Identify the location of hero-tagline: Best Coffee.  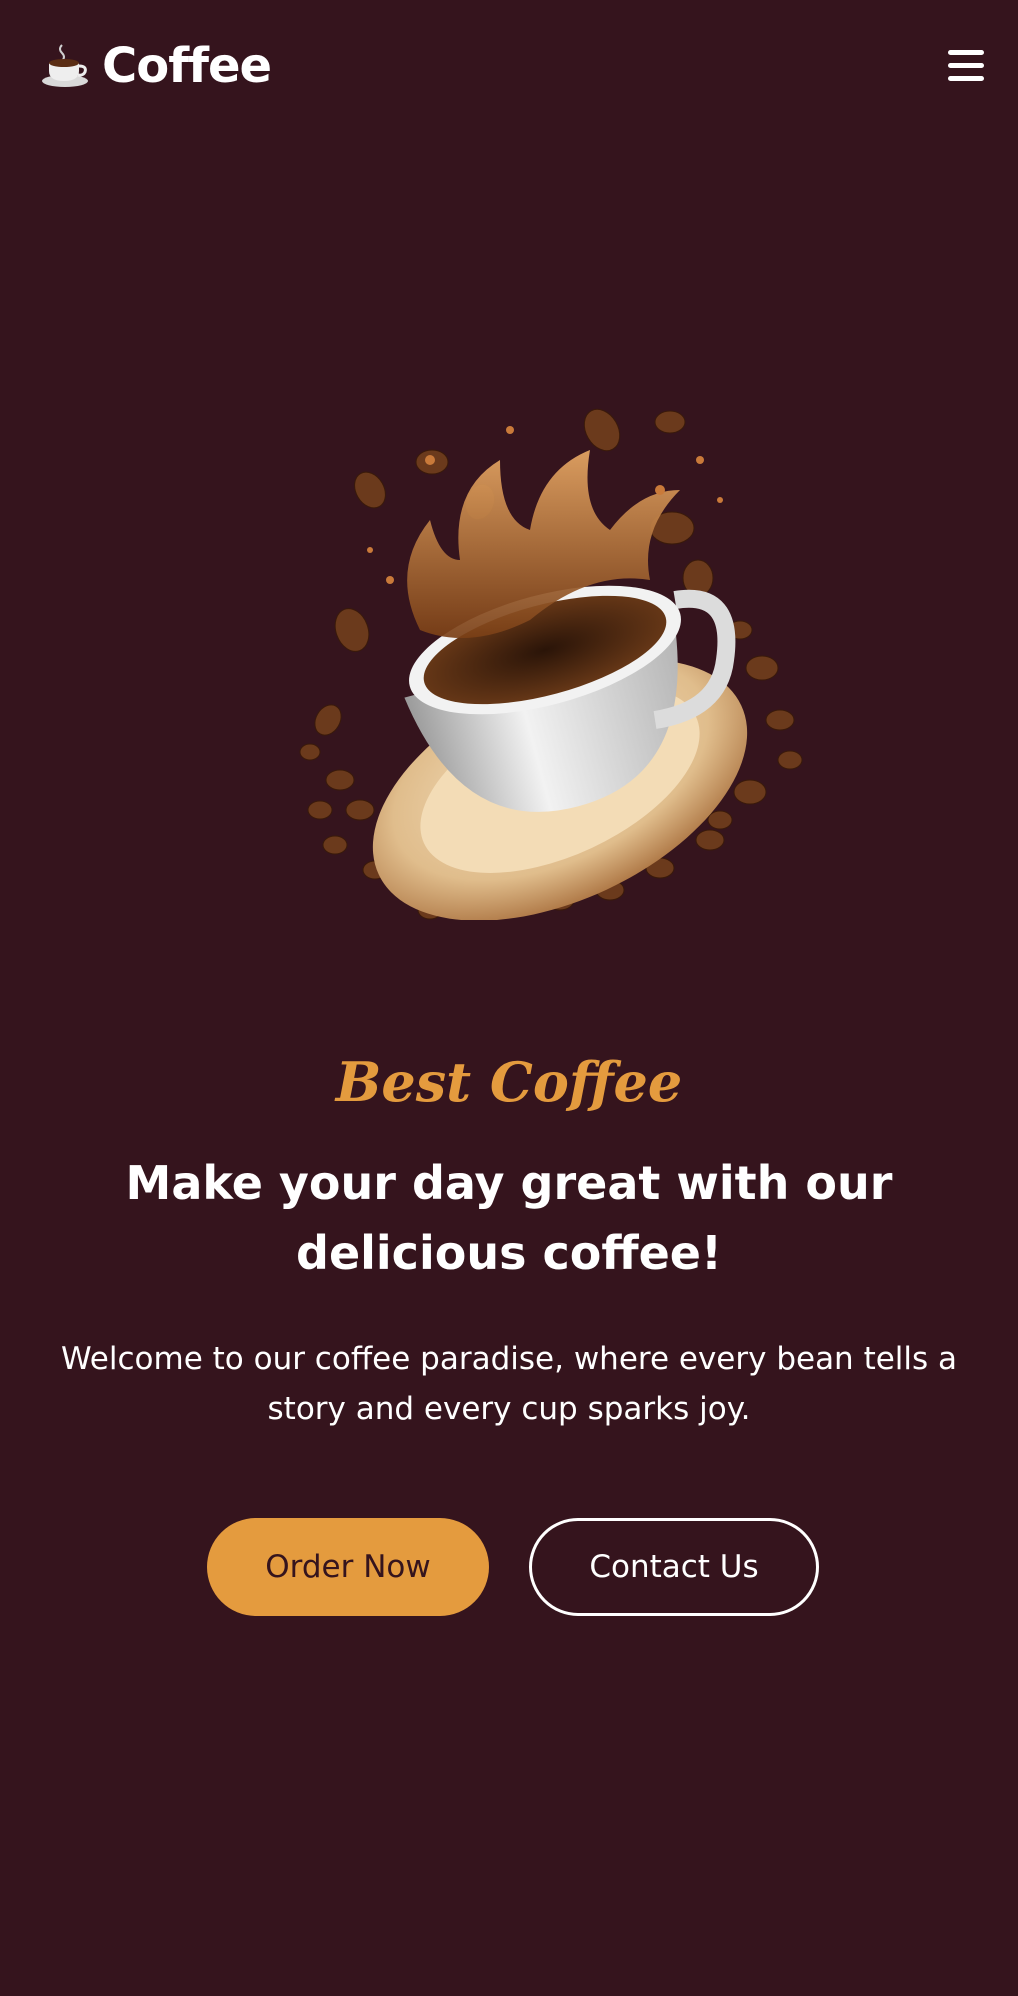
(509, 1082).